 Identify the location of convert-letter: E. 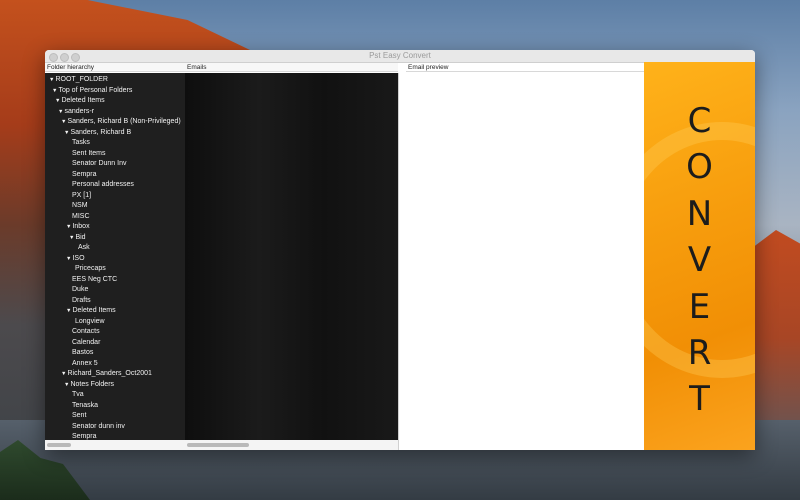
(699, 307).